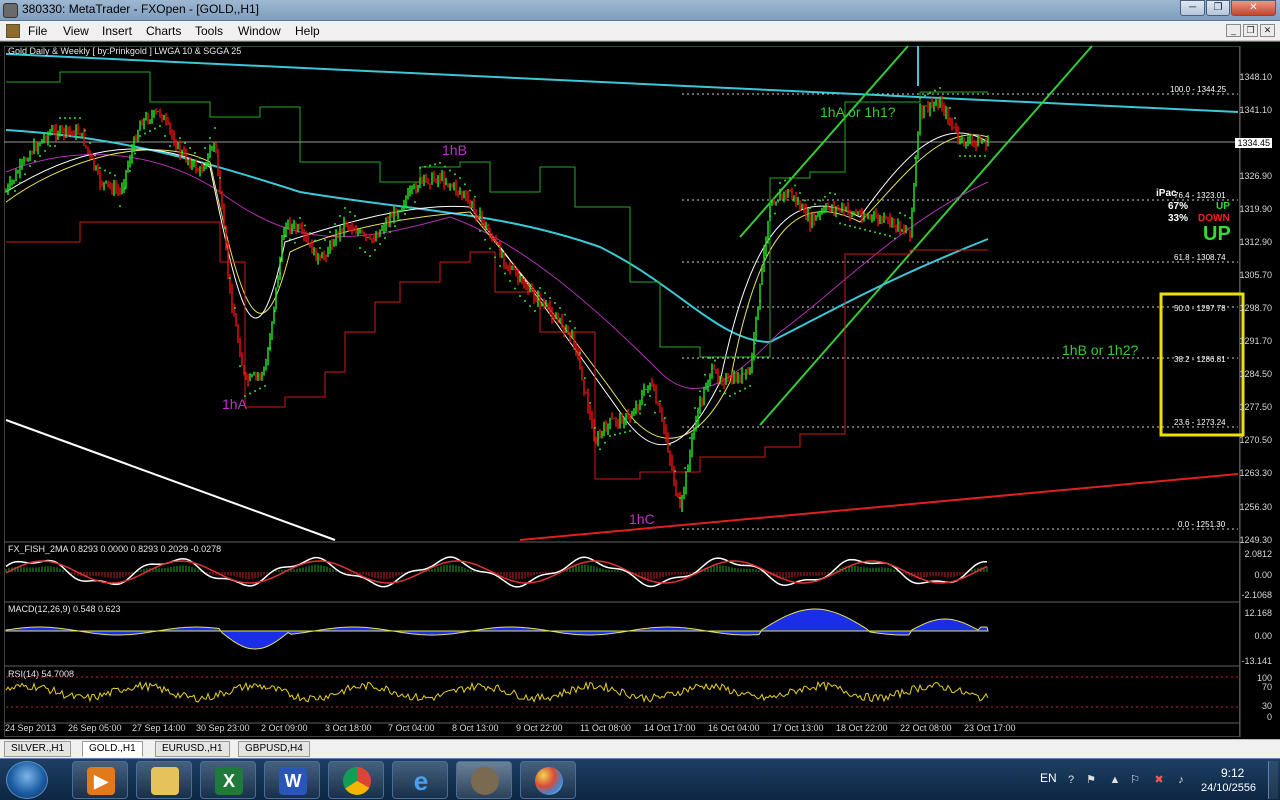 This screenshot has height=800, width=1280. Describe the element at coordinates (1250, 30) in the screenshot. I see `chart-restore-button: ❐` at that location.